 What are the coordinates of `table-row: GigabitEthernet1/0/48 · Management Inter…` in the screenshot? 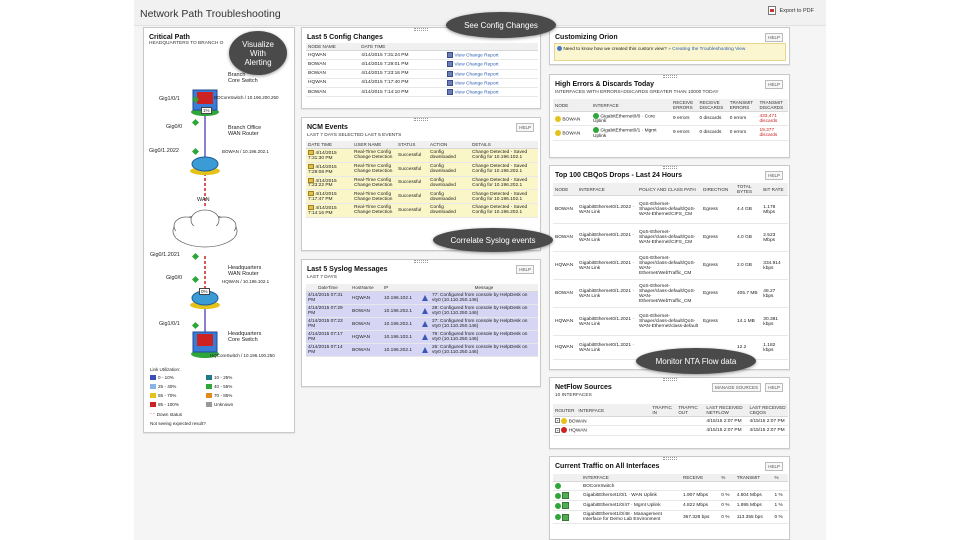 It's located at (670, 517).